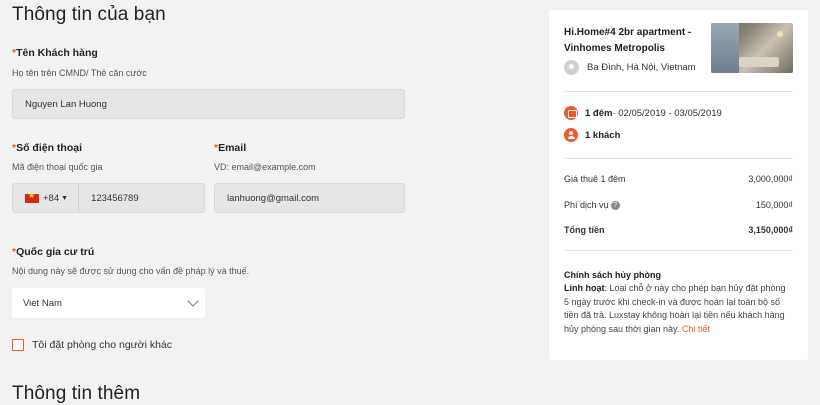 Image resolution: width=820 pixels, height=405 pixels. I want to click on email-label: *Email, so click(230, 148).